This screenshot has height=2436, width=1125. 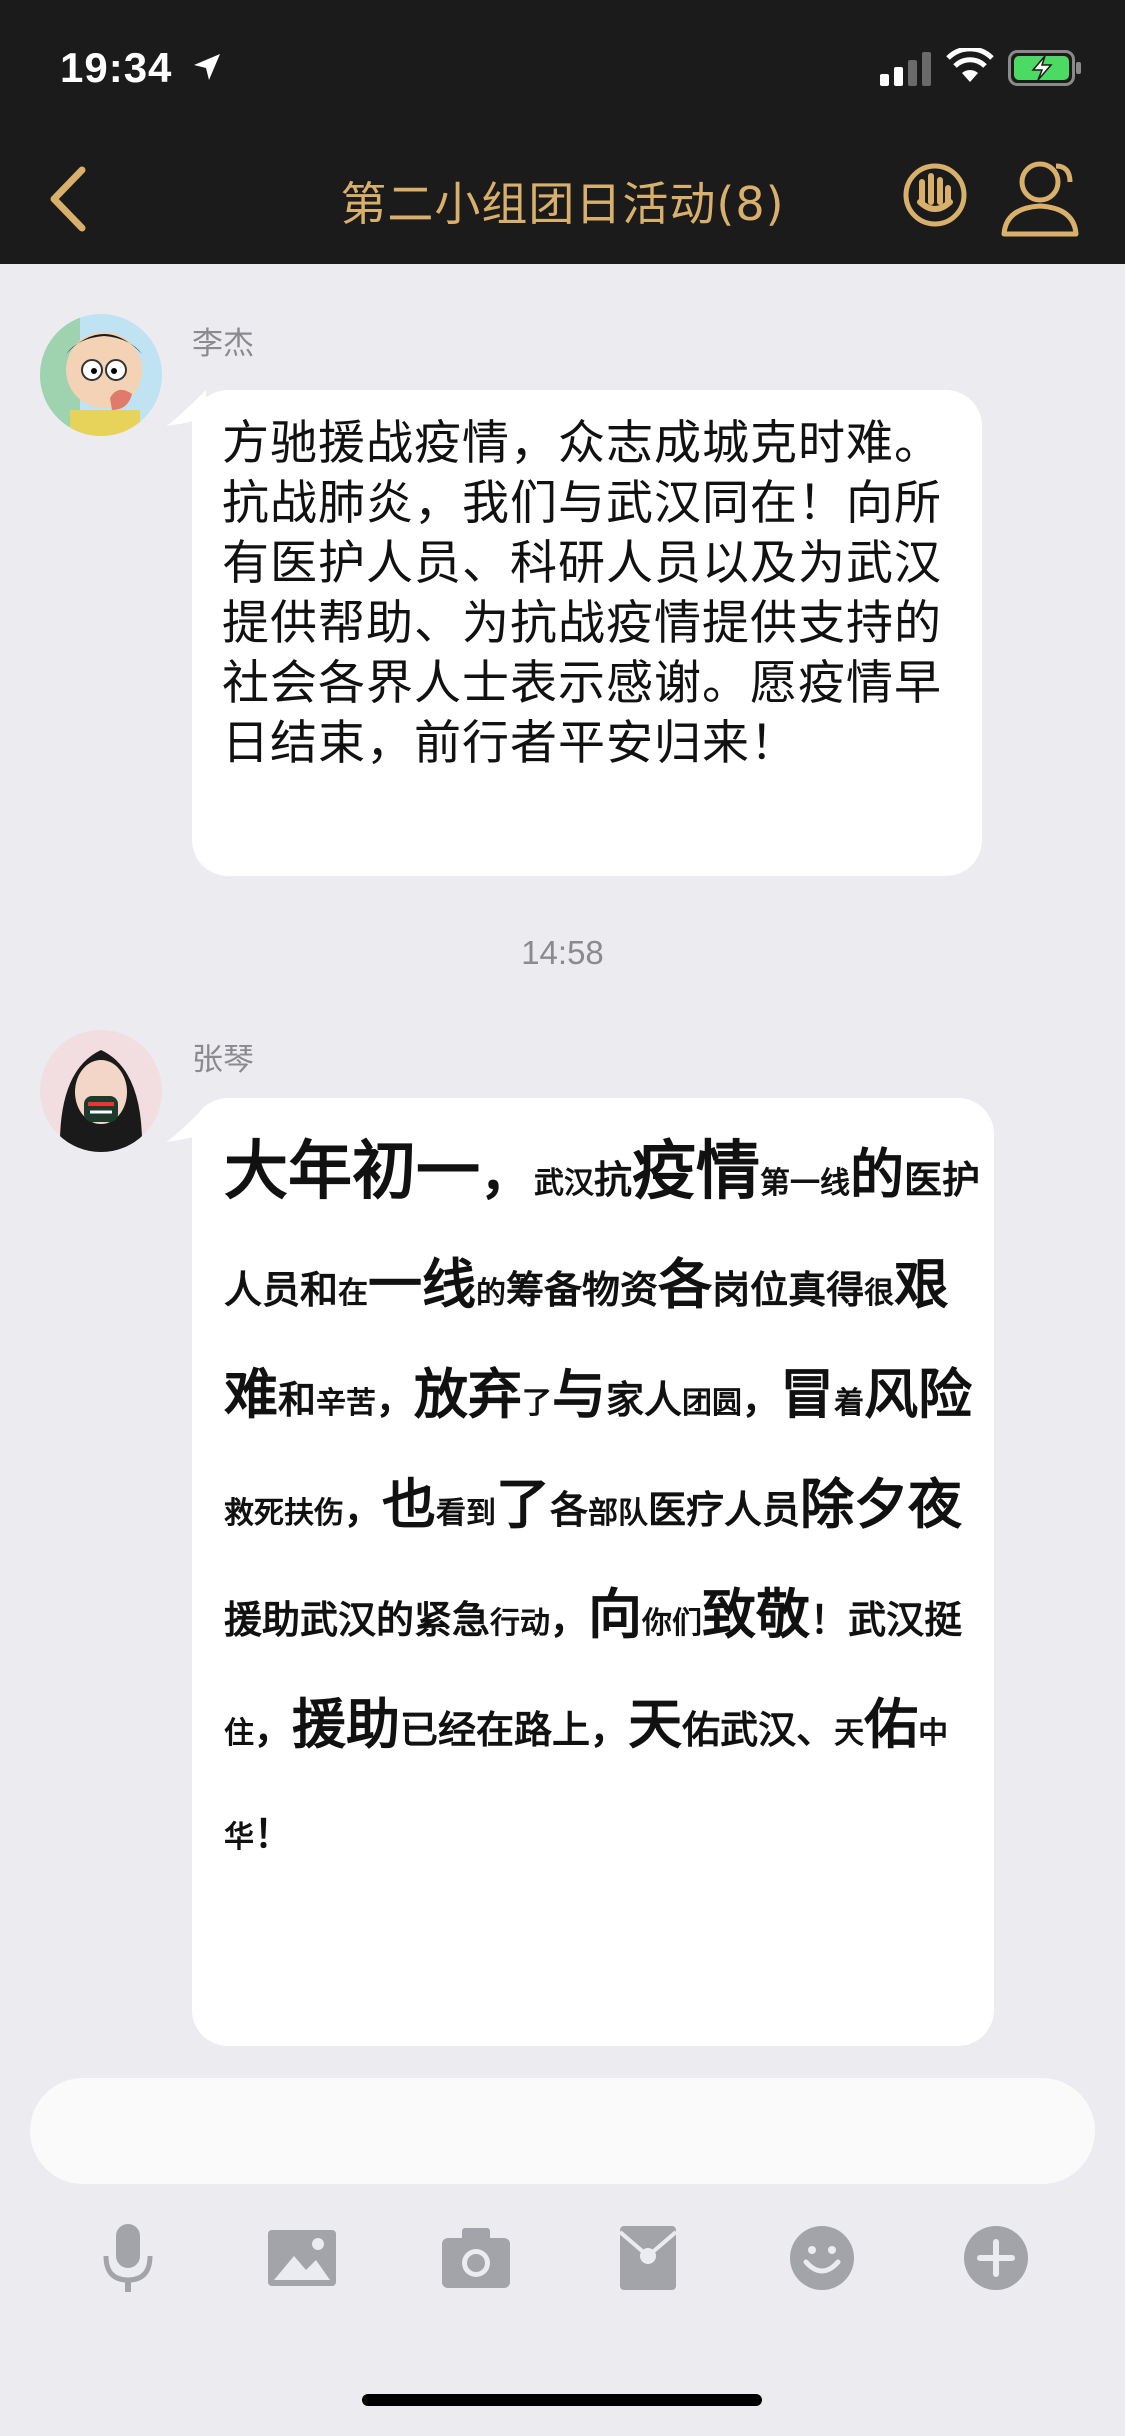 I want to click on message-text-segment: 放弃, so click(x=468, y=1394).